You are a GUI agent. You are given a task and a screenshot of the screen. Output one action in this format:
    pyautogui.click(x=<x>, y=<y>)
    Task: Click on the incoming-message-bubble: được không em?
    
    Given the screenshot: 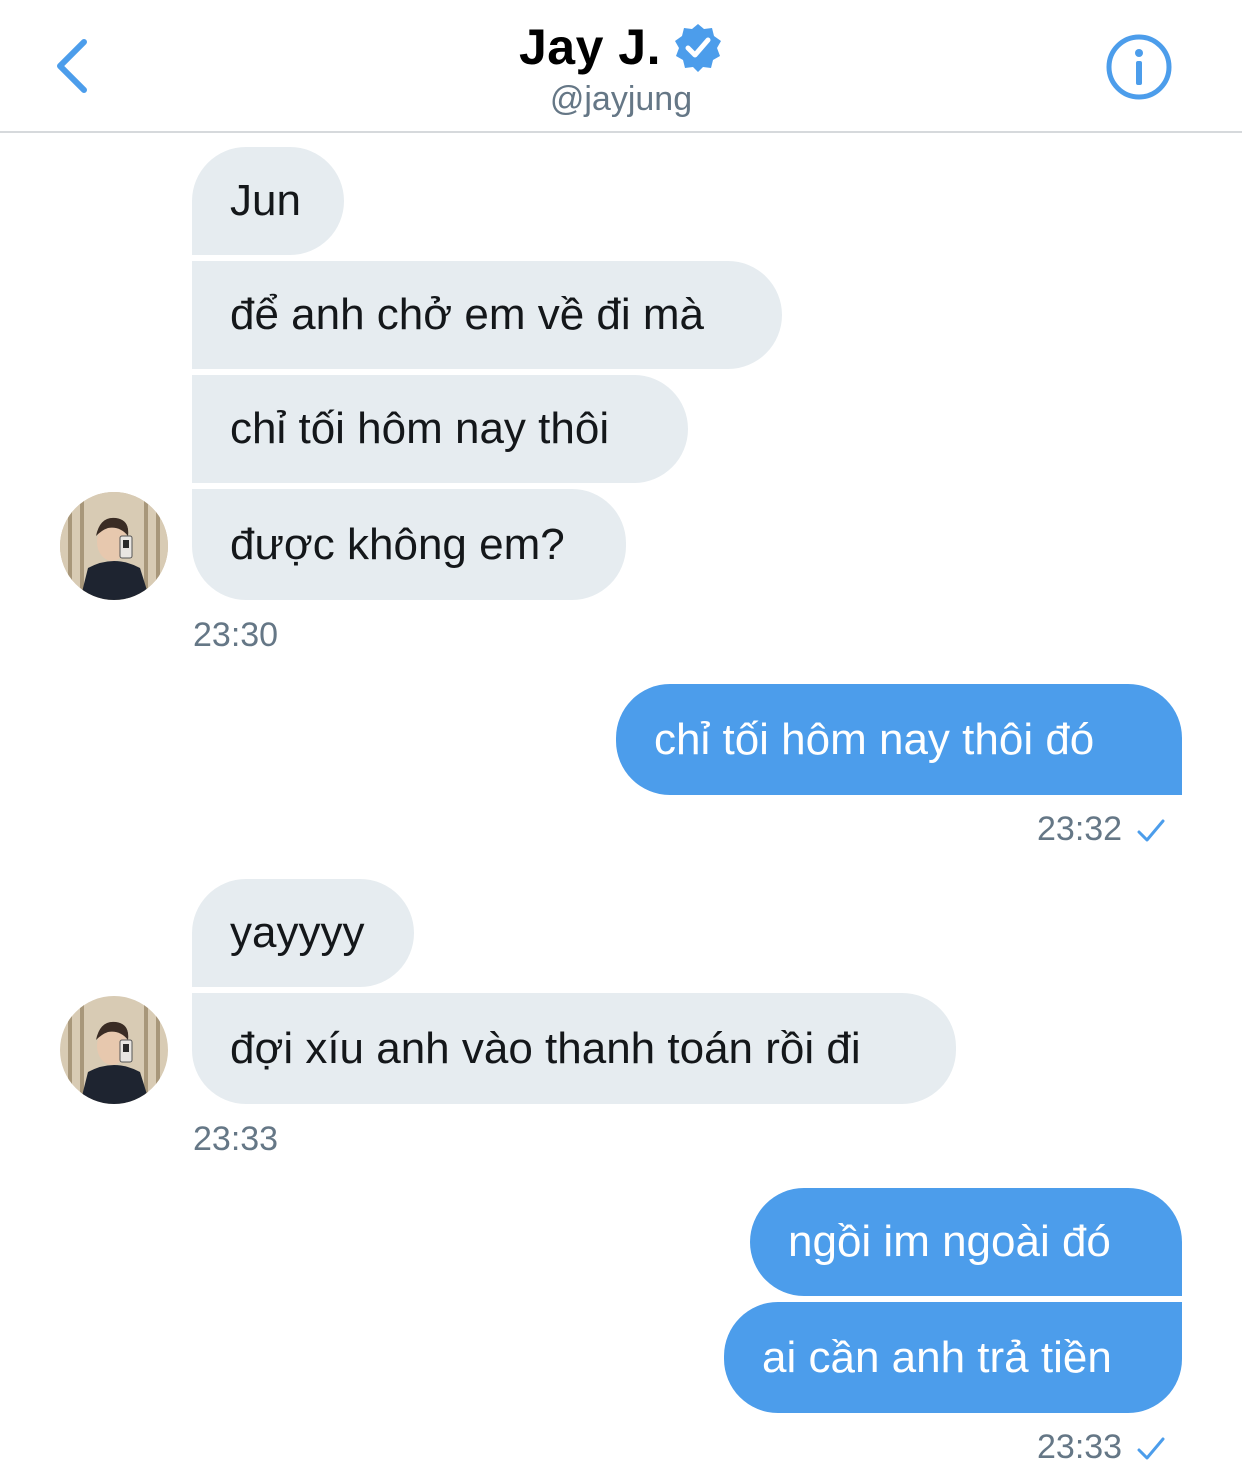 What is the action you would take?
    pyautogui.click(x=409, y=544)
    